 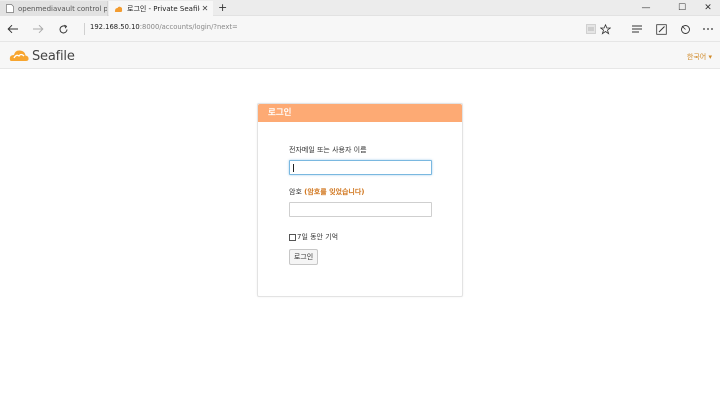 I want to click on login-heading: 로그인, so click(x=360, y=113).